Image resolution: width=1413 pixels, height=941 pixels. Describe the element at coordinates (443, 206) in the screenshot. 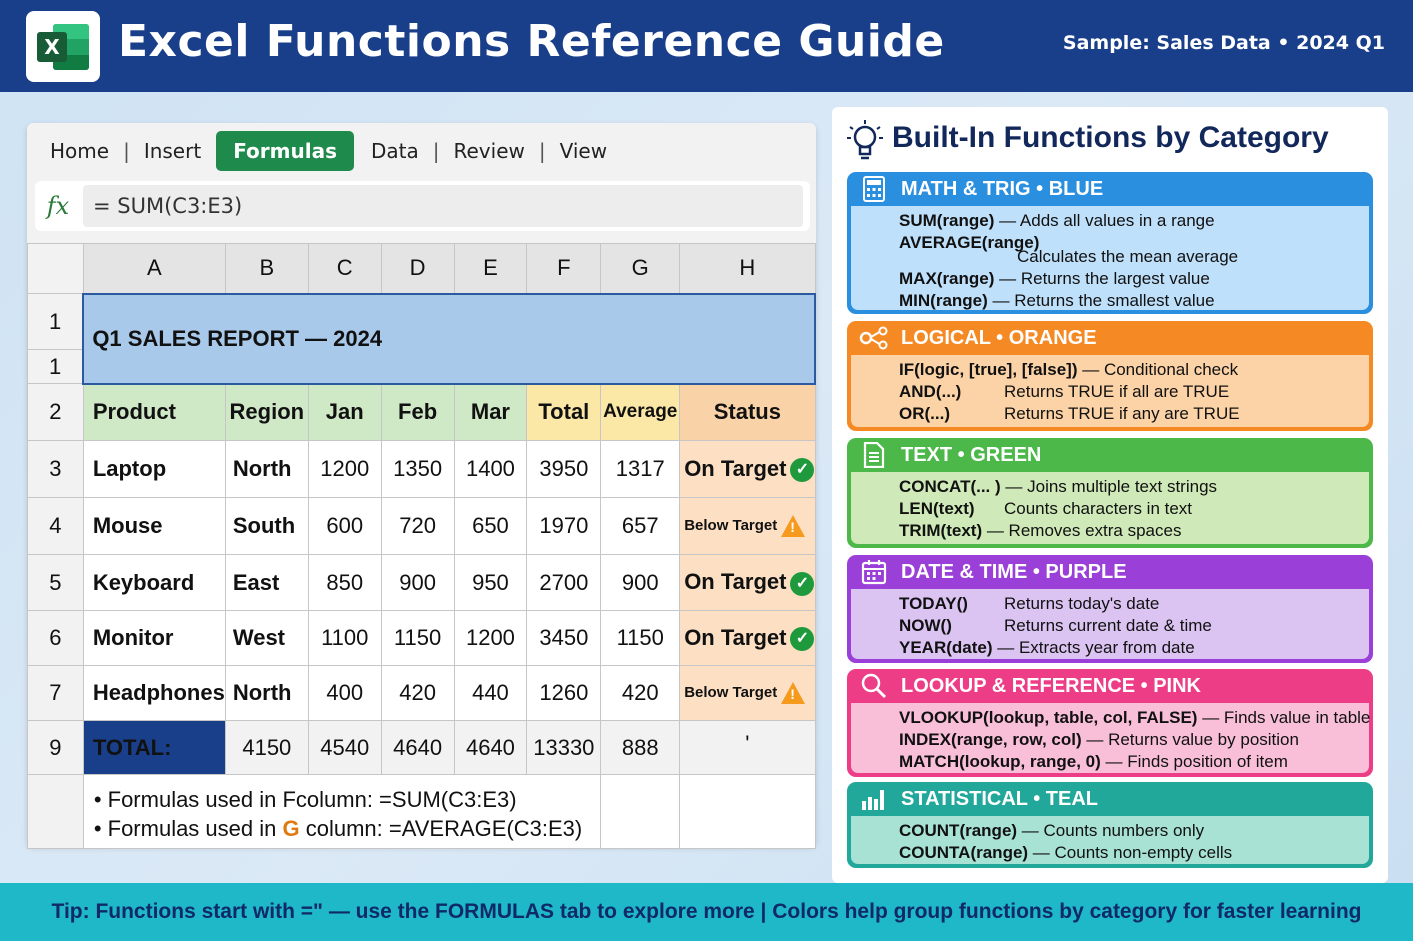

I see `formula-input: = SUM(C3:E3)` at that location.